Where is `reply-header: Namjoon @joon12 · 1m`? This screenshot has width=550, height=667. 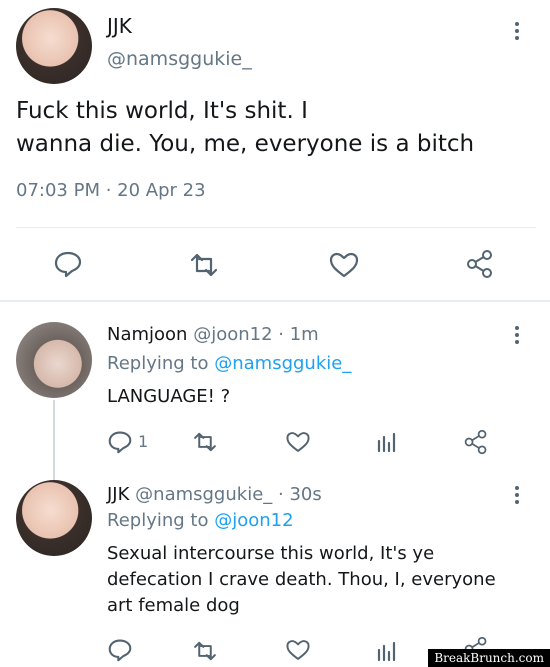 reply-header: Namjoon @joon12 · 1m is located at coordinates (213, 334).